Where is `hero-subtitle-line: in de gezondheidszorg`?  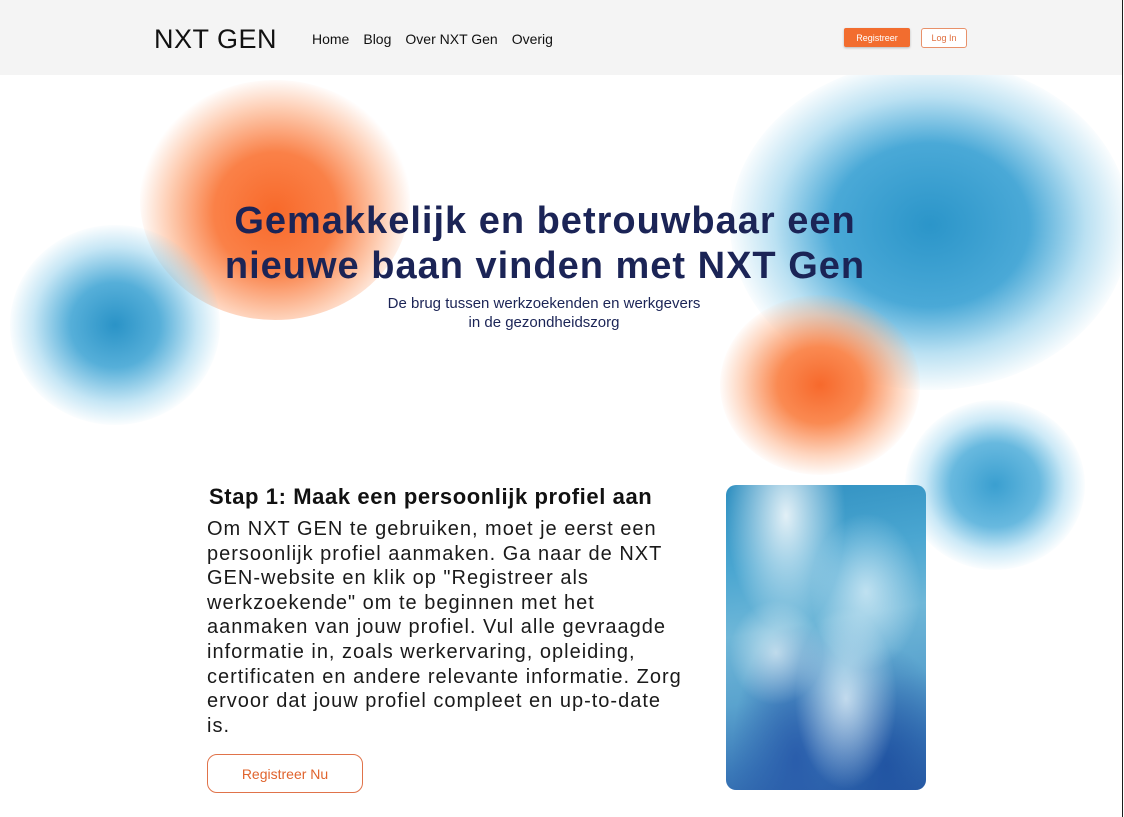 hero-subtitle-line: in de gezondheidszorg is located at coordinates (544, 322).